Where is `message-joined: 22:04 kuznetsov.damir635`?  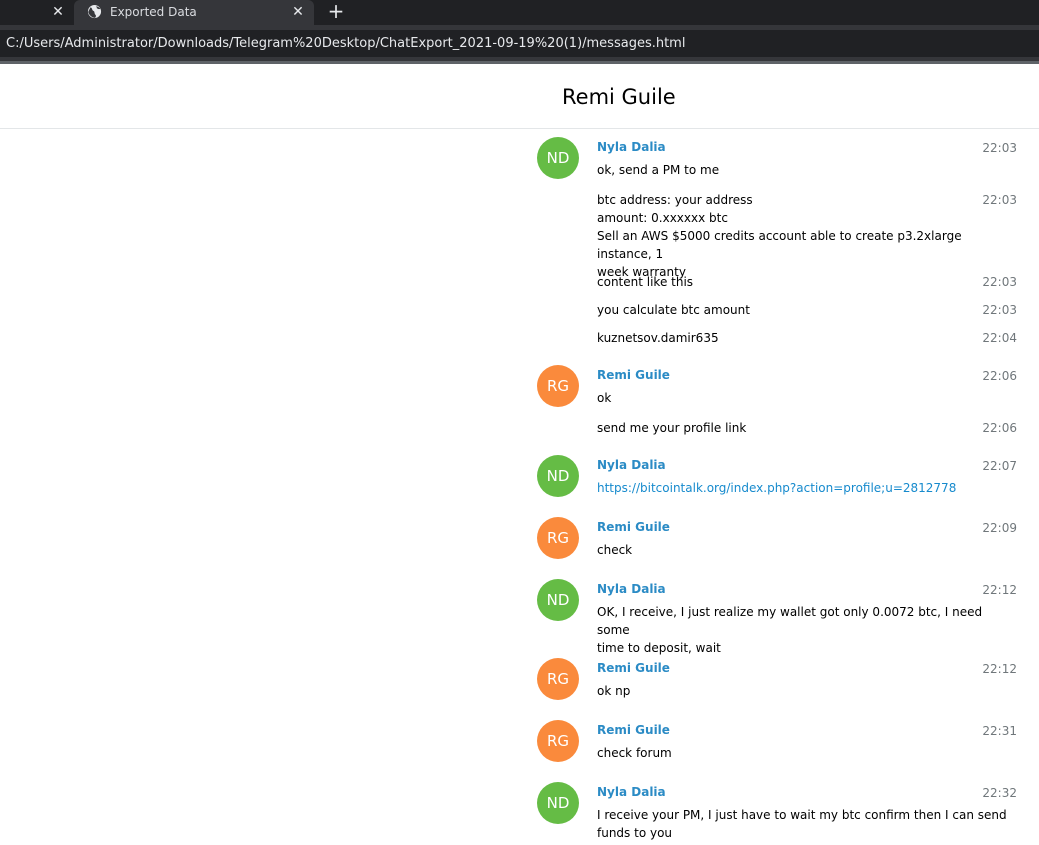
message-joined: 22:04 kuznetsov.damir635 is located at coordinates (777, 341).